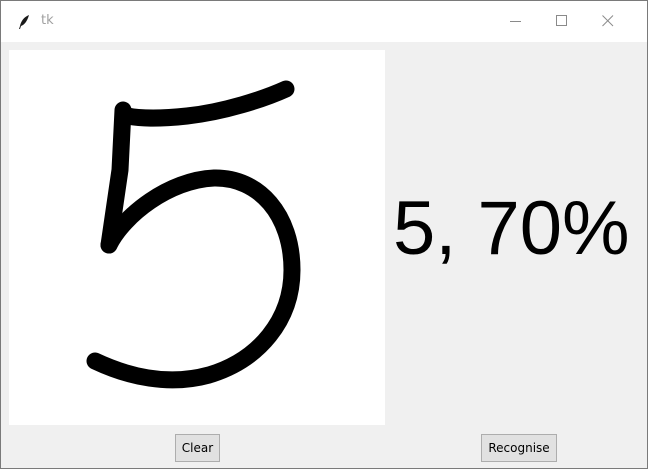 The image size is (648, 469). I want to click on maximize-icon, so click(561, 20).